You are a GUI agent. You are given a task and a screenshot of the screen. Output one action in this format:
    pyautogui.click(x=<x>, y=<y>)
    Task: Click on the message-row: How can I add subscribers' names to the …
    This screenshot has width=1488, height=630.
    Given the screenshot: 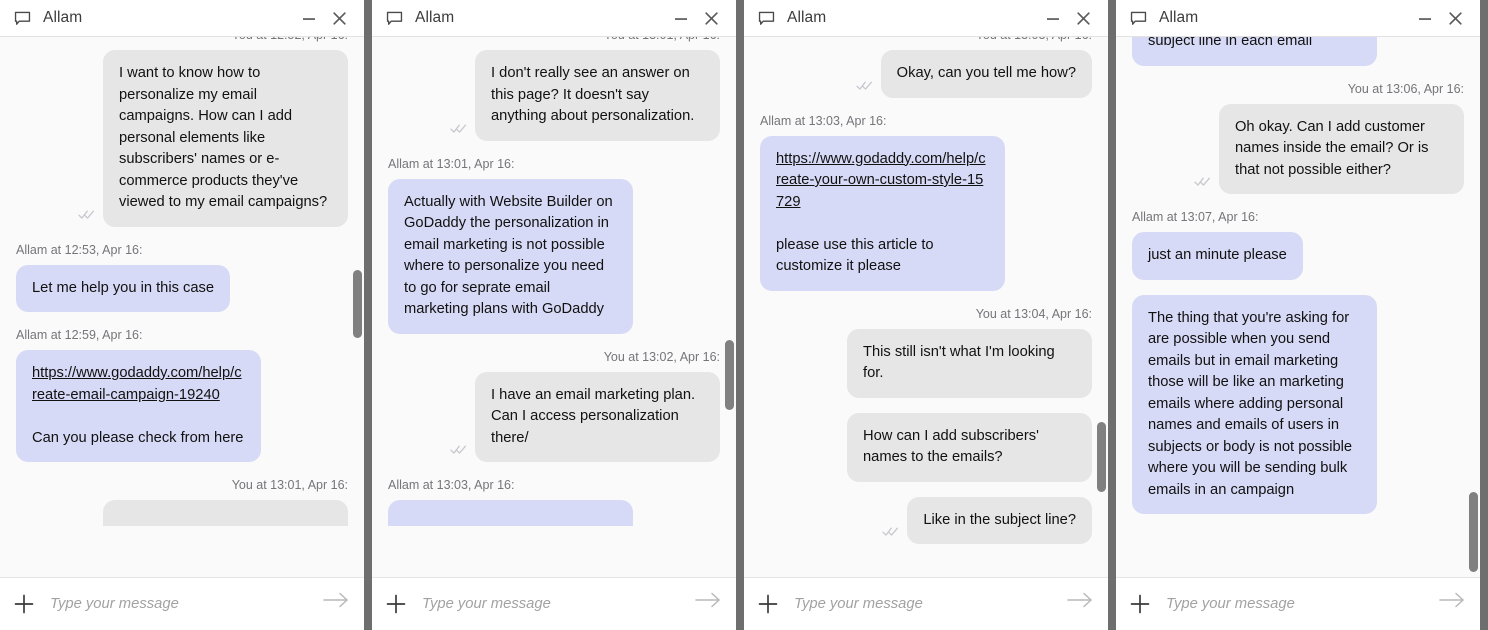 What is the action you would take?
    pyautogui.click(x=926, y=447)
    